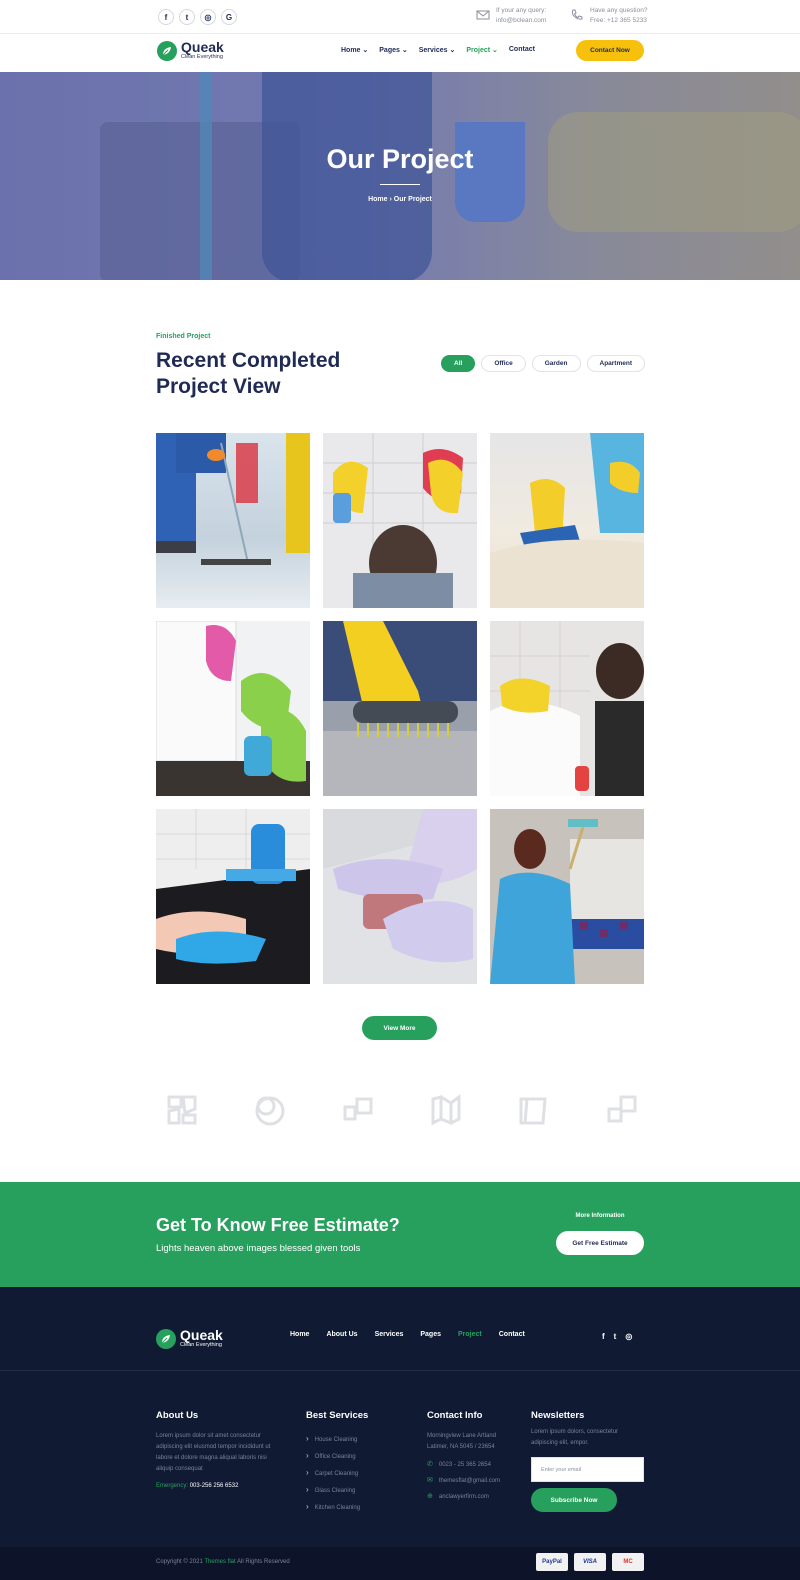 The image size is (800, 1580). What do you see at coordinates (600, 1243) in the screenshot?
I see `get-free-estimate-button: Get Free Estimate` at bounding box center [600, 1243].